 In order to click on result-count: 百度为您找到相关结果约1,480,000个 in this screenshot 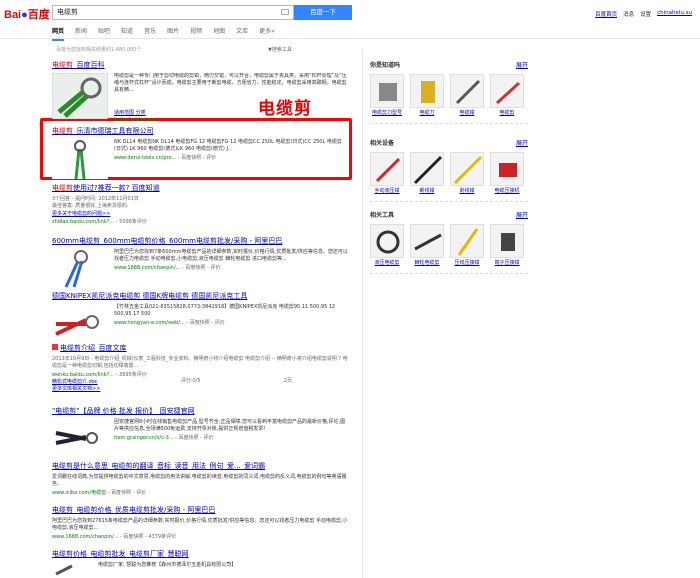, I will do `click(99, 50)`.